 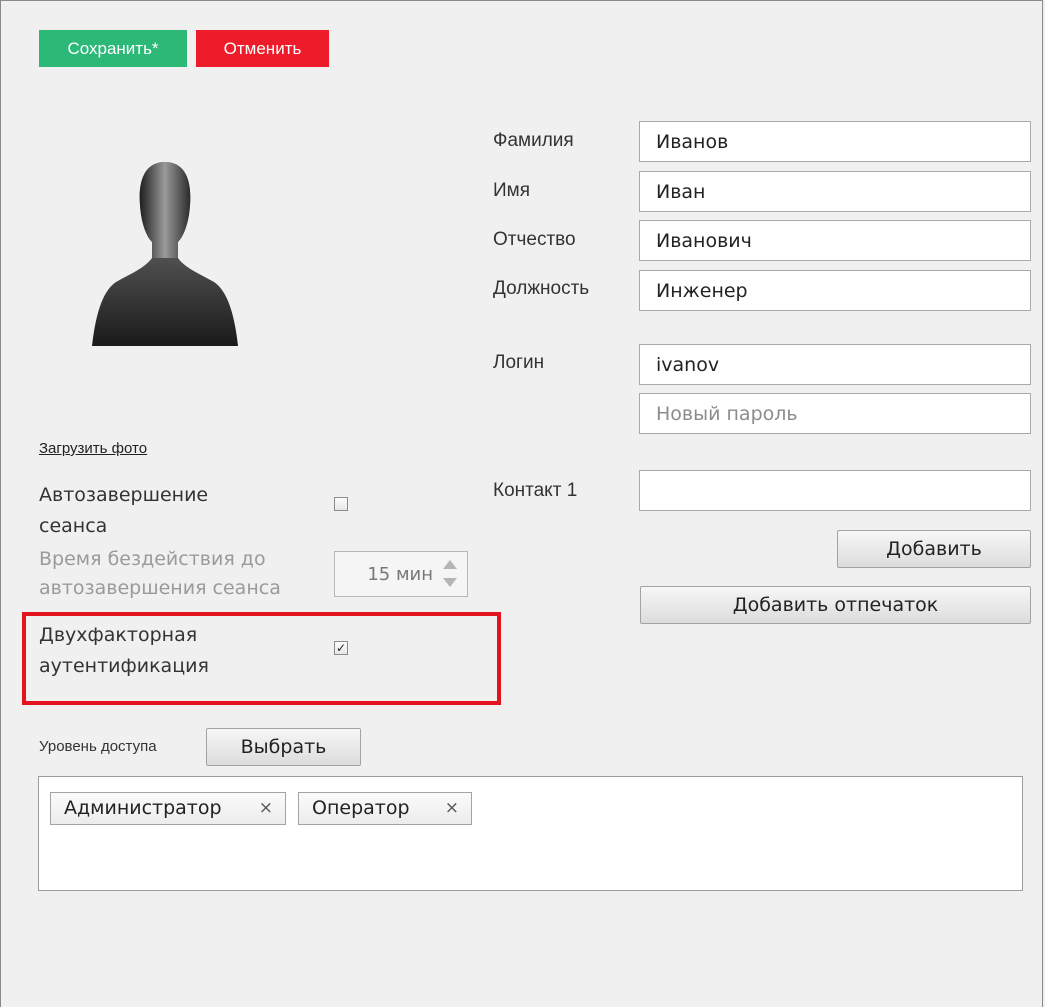 What do you see at coordinates (283, 747) in the screenshot?
I see `choose-access-button: Выбрать` at bounding box center [283, 747].